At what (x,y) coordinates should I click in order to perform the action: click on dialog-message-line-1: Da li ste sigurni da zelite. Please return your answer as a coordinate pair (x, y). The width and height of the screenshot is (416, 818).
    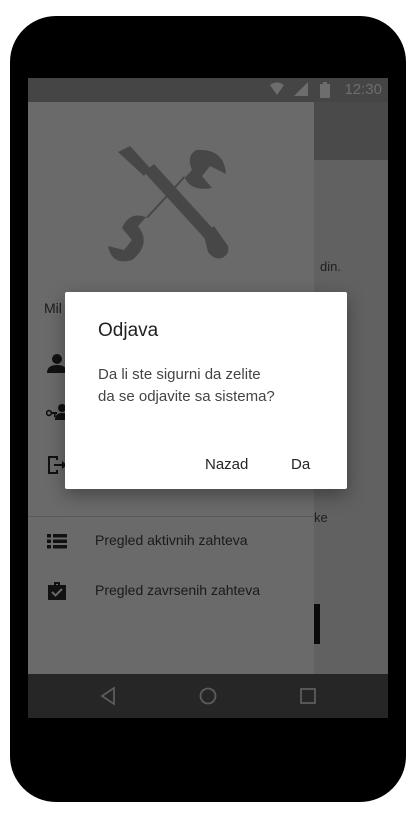
    Looking at the image, I should click on (179, 374).